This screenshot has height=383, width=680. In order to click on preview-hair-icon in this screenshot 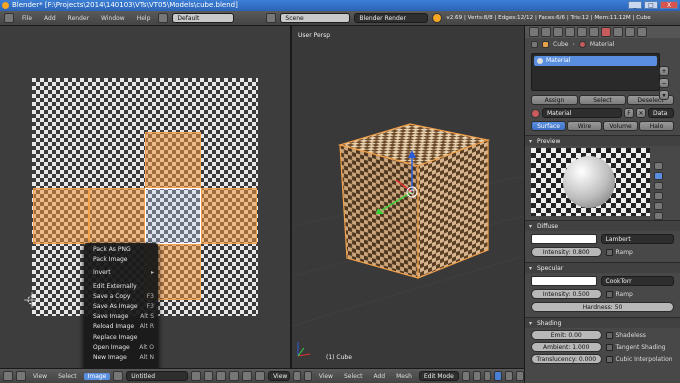, I will do `click(658, 206)`.